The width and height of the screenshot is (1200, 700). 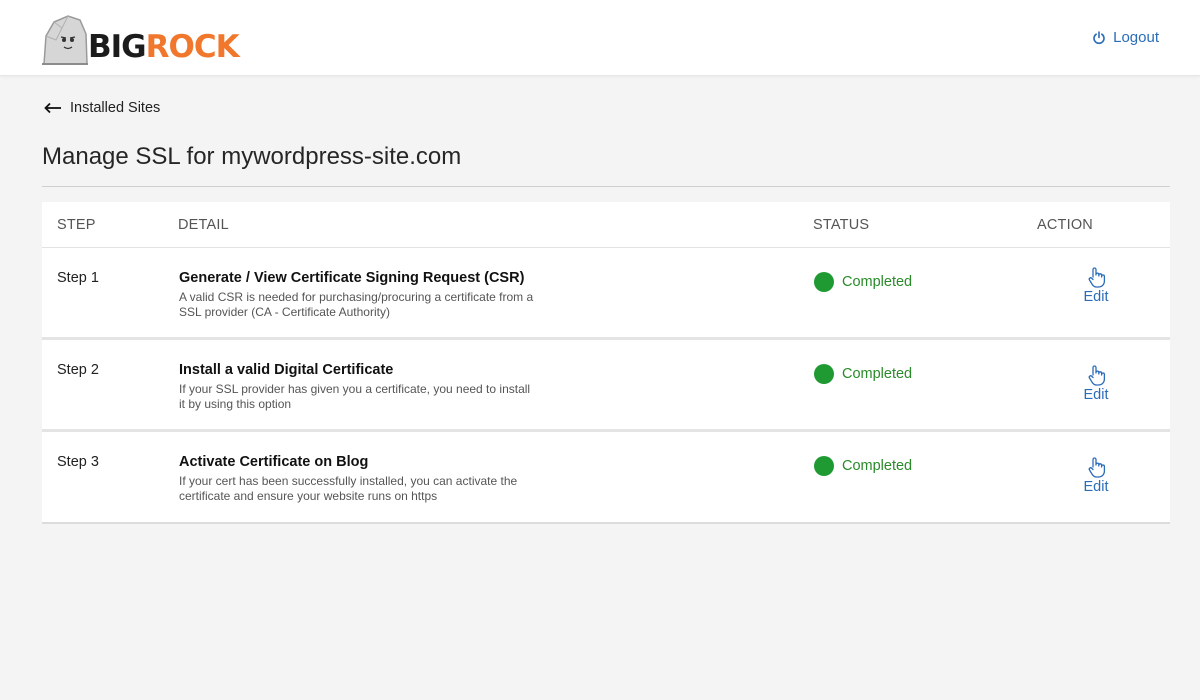 I want to click on title-divider, so click(x=606, y=186).